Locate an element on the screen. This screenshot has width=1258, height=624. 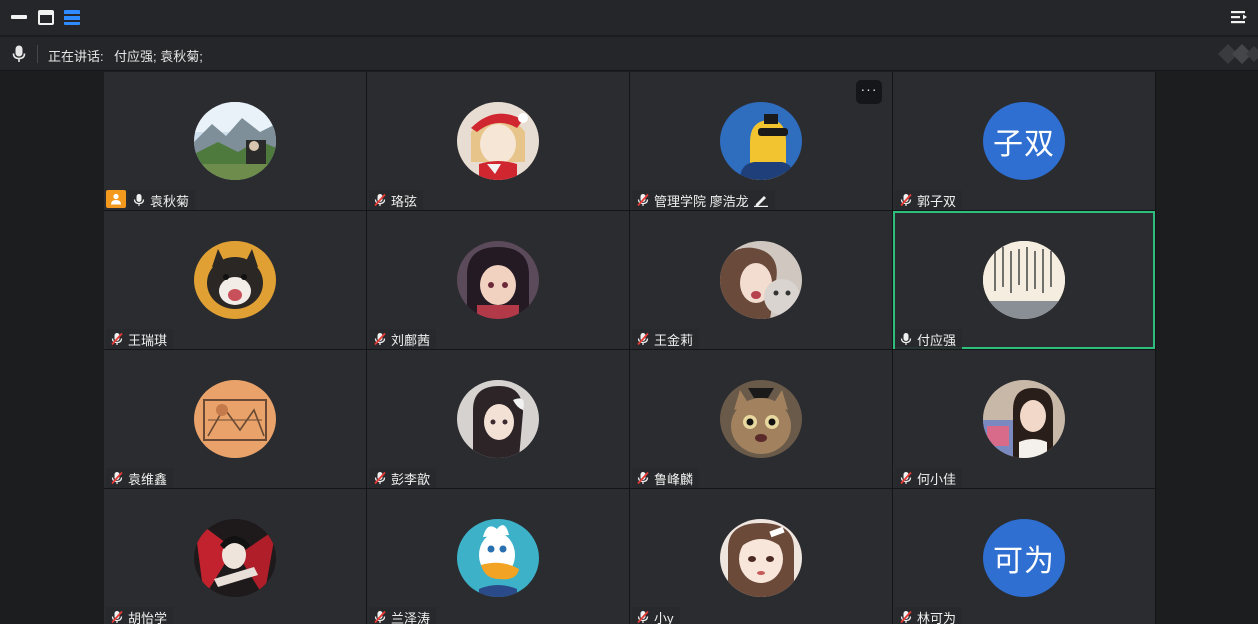
minimize-icon is located at coordinates (19, 17).